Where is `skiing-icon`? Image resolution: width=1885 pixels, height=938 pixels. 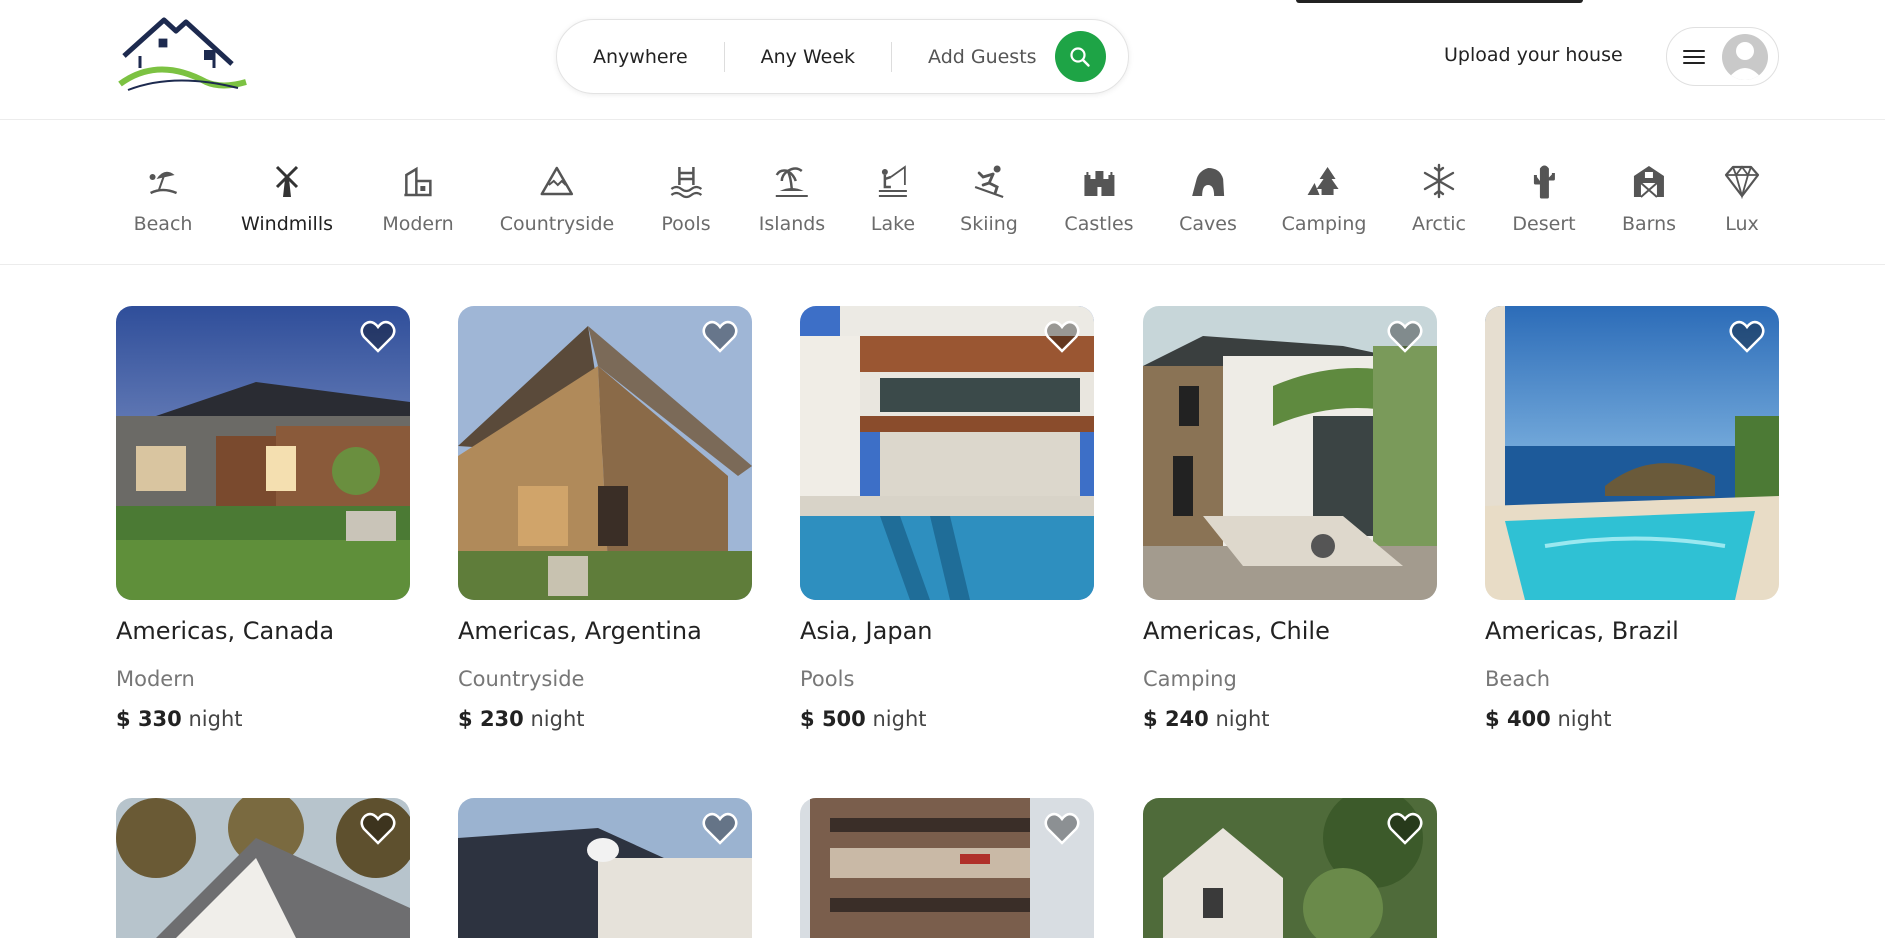 skiing-icon is located at coordinates (989, 181).